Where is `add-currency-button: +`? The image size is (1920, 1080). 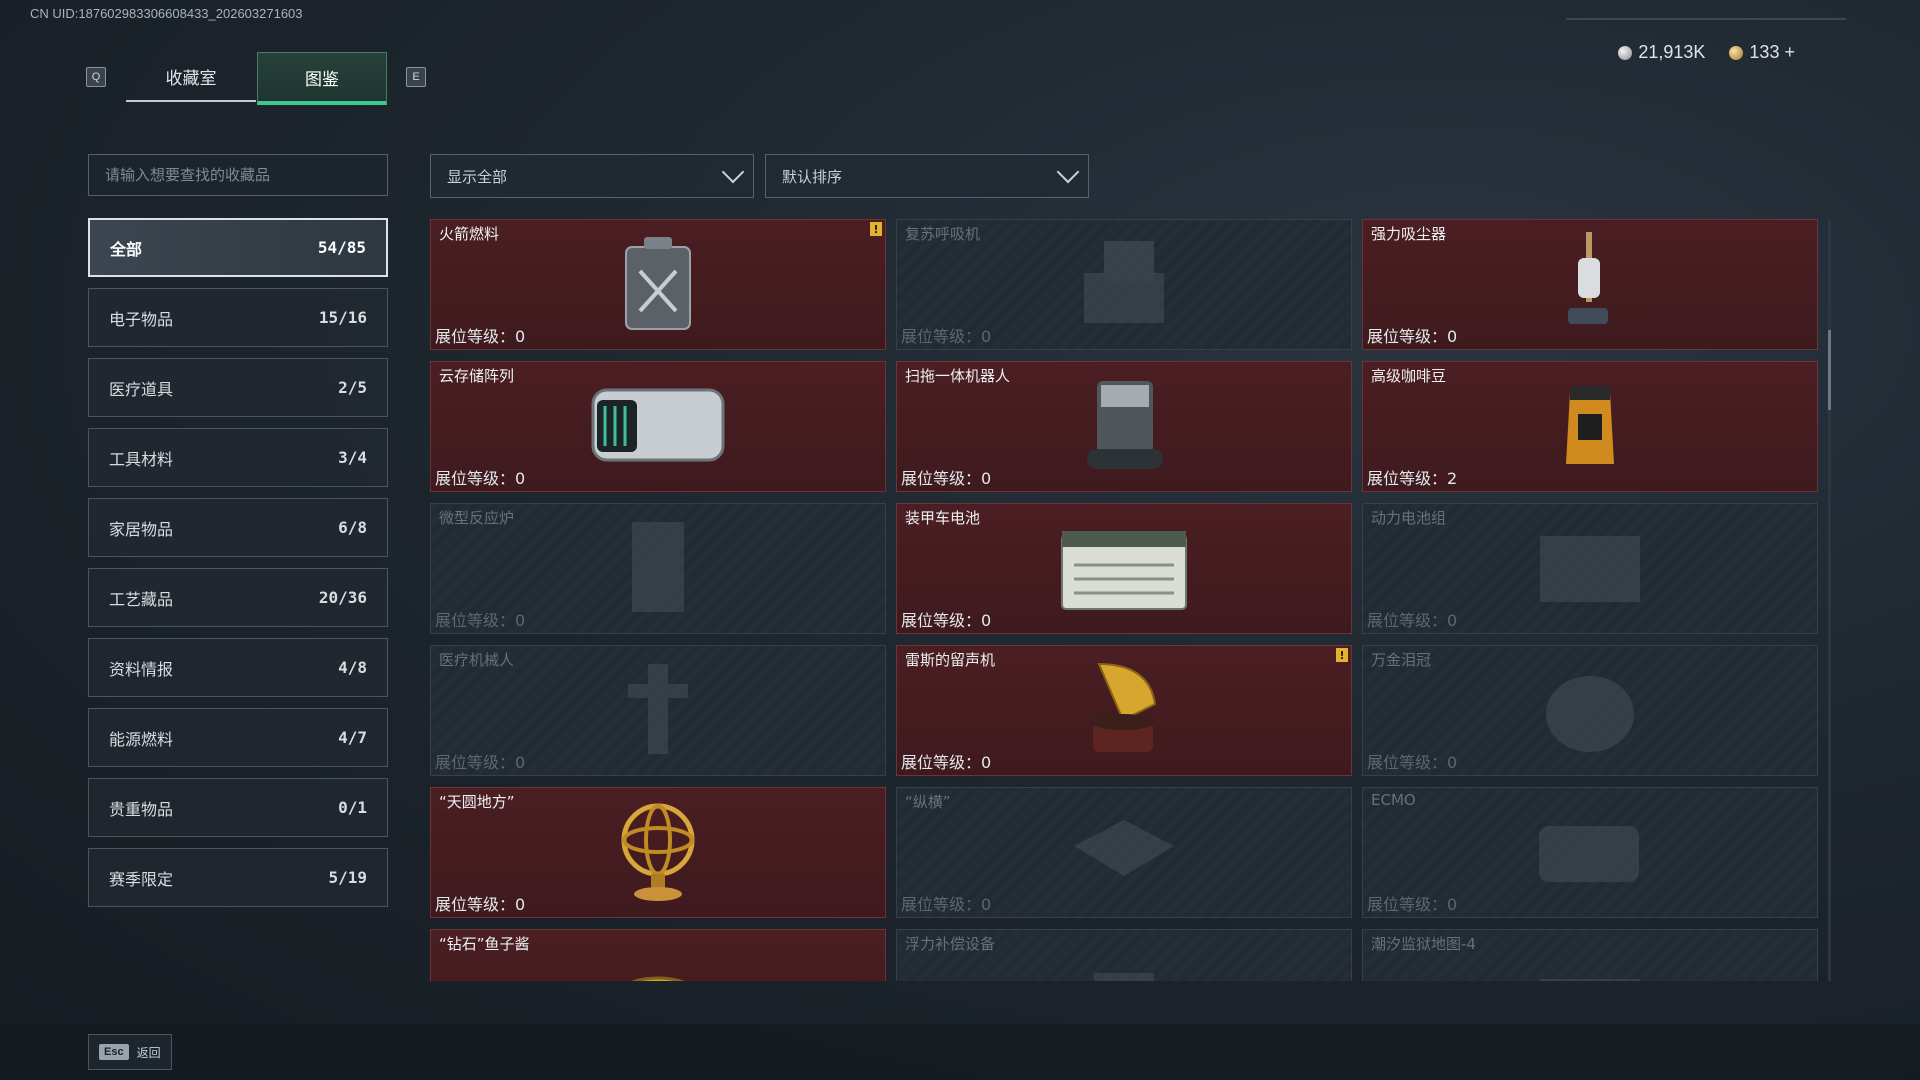
add-currency-button: + is located at coordinates (1789, 52).